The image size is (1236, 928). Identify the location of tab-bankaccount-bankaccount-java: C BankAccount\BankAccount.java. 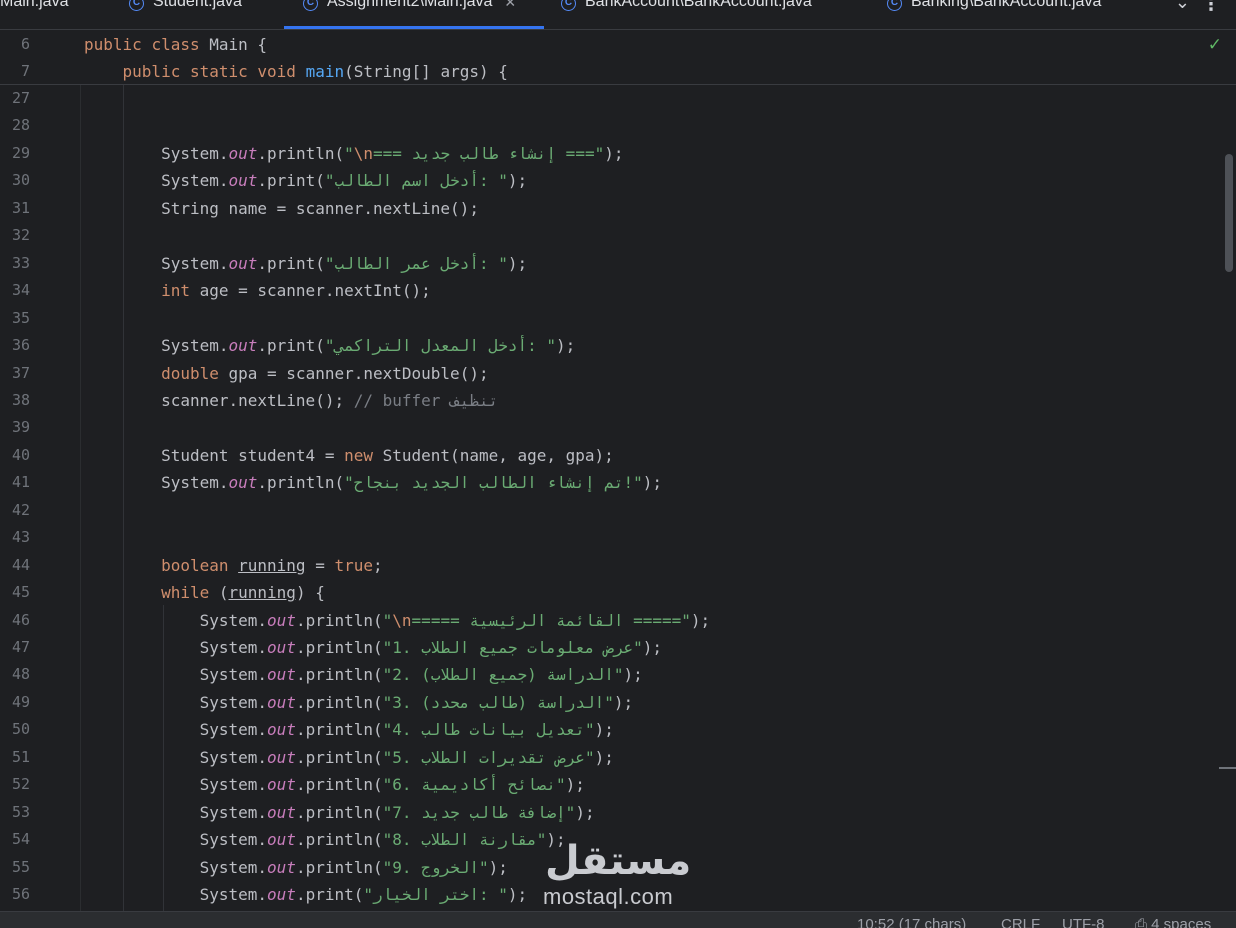
(686, 14).